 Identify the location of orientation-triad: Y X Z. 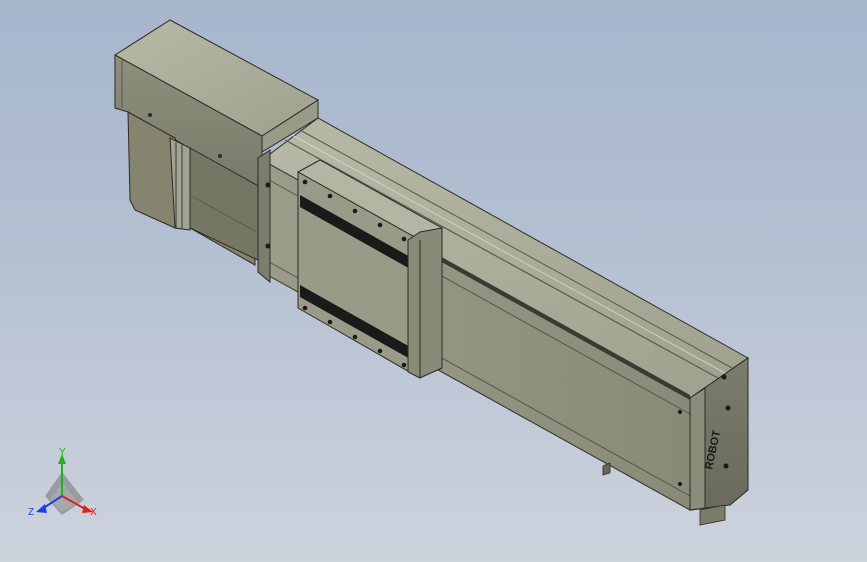
(62, 482).